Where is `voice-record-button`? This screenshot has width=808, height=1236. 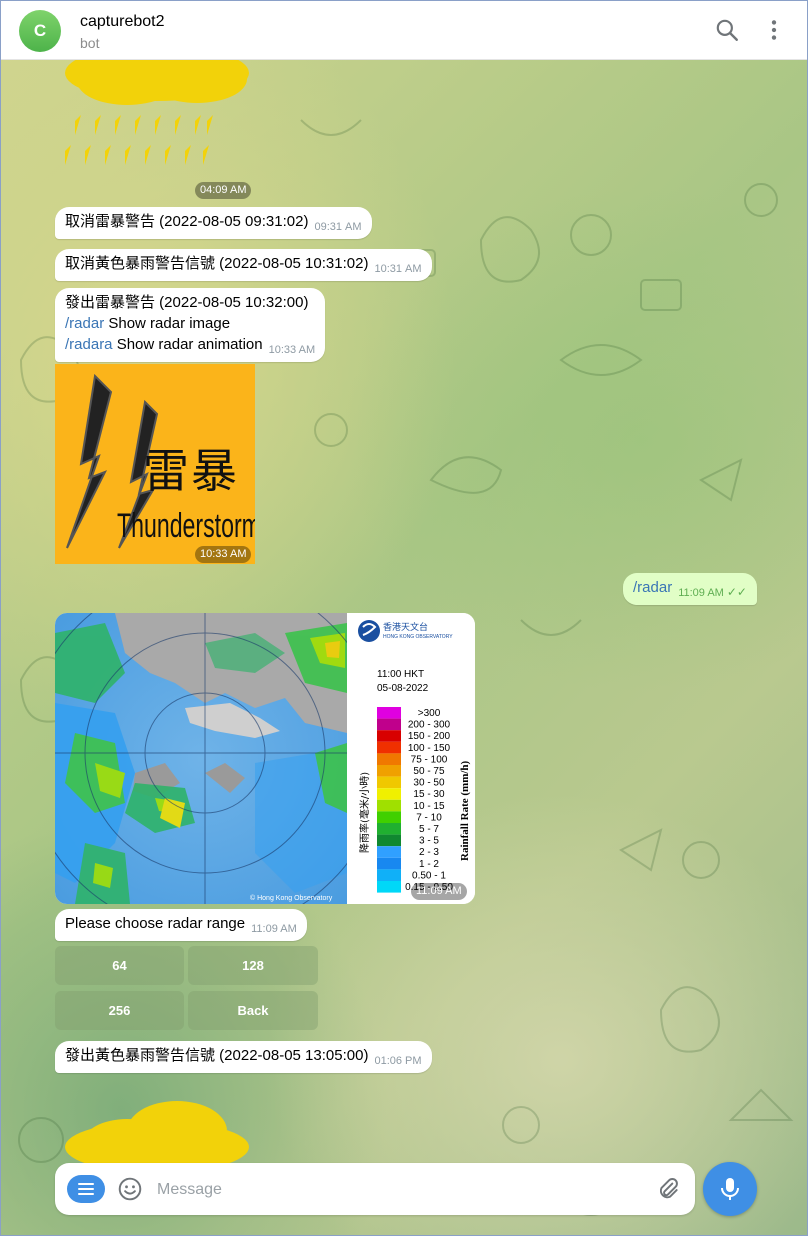 voice-record-button is located at coordinates (730, 1189).